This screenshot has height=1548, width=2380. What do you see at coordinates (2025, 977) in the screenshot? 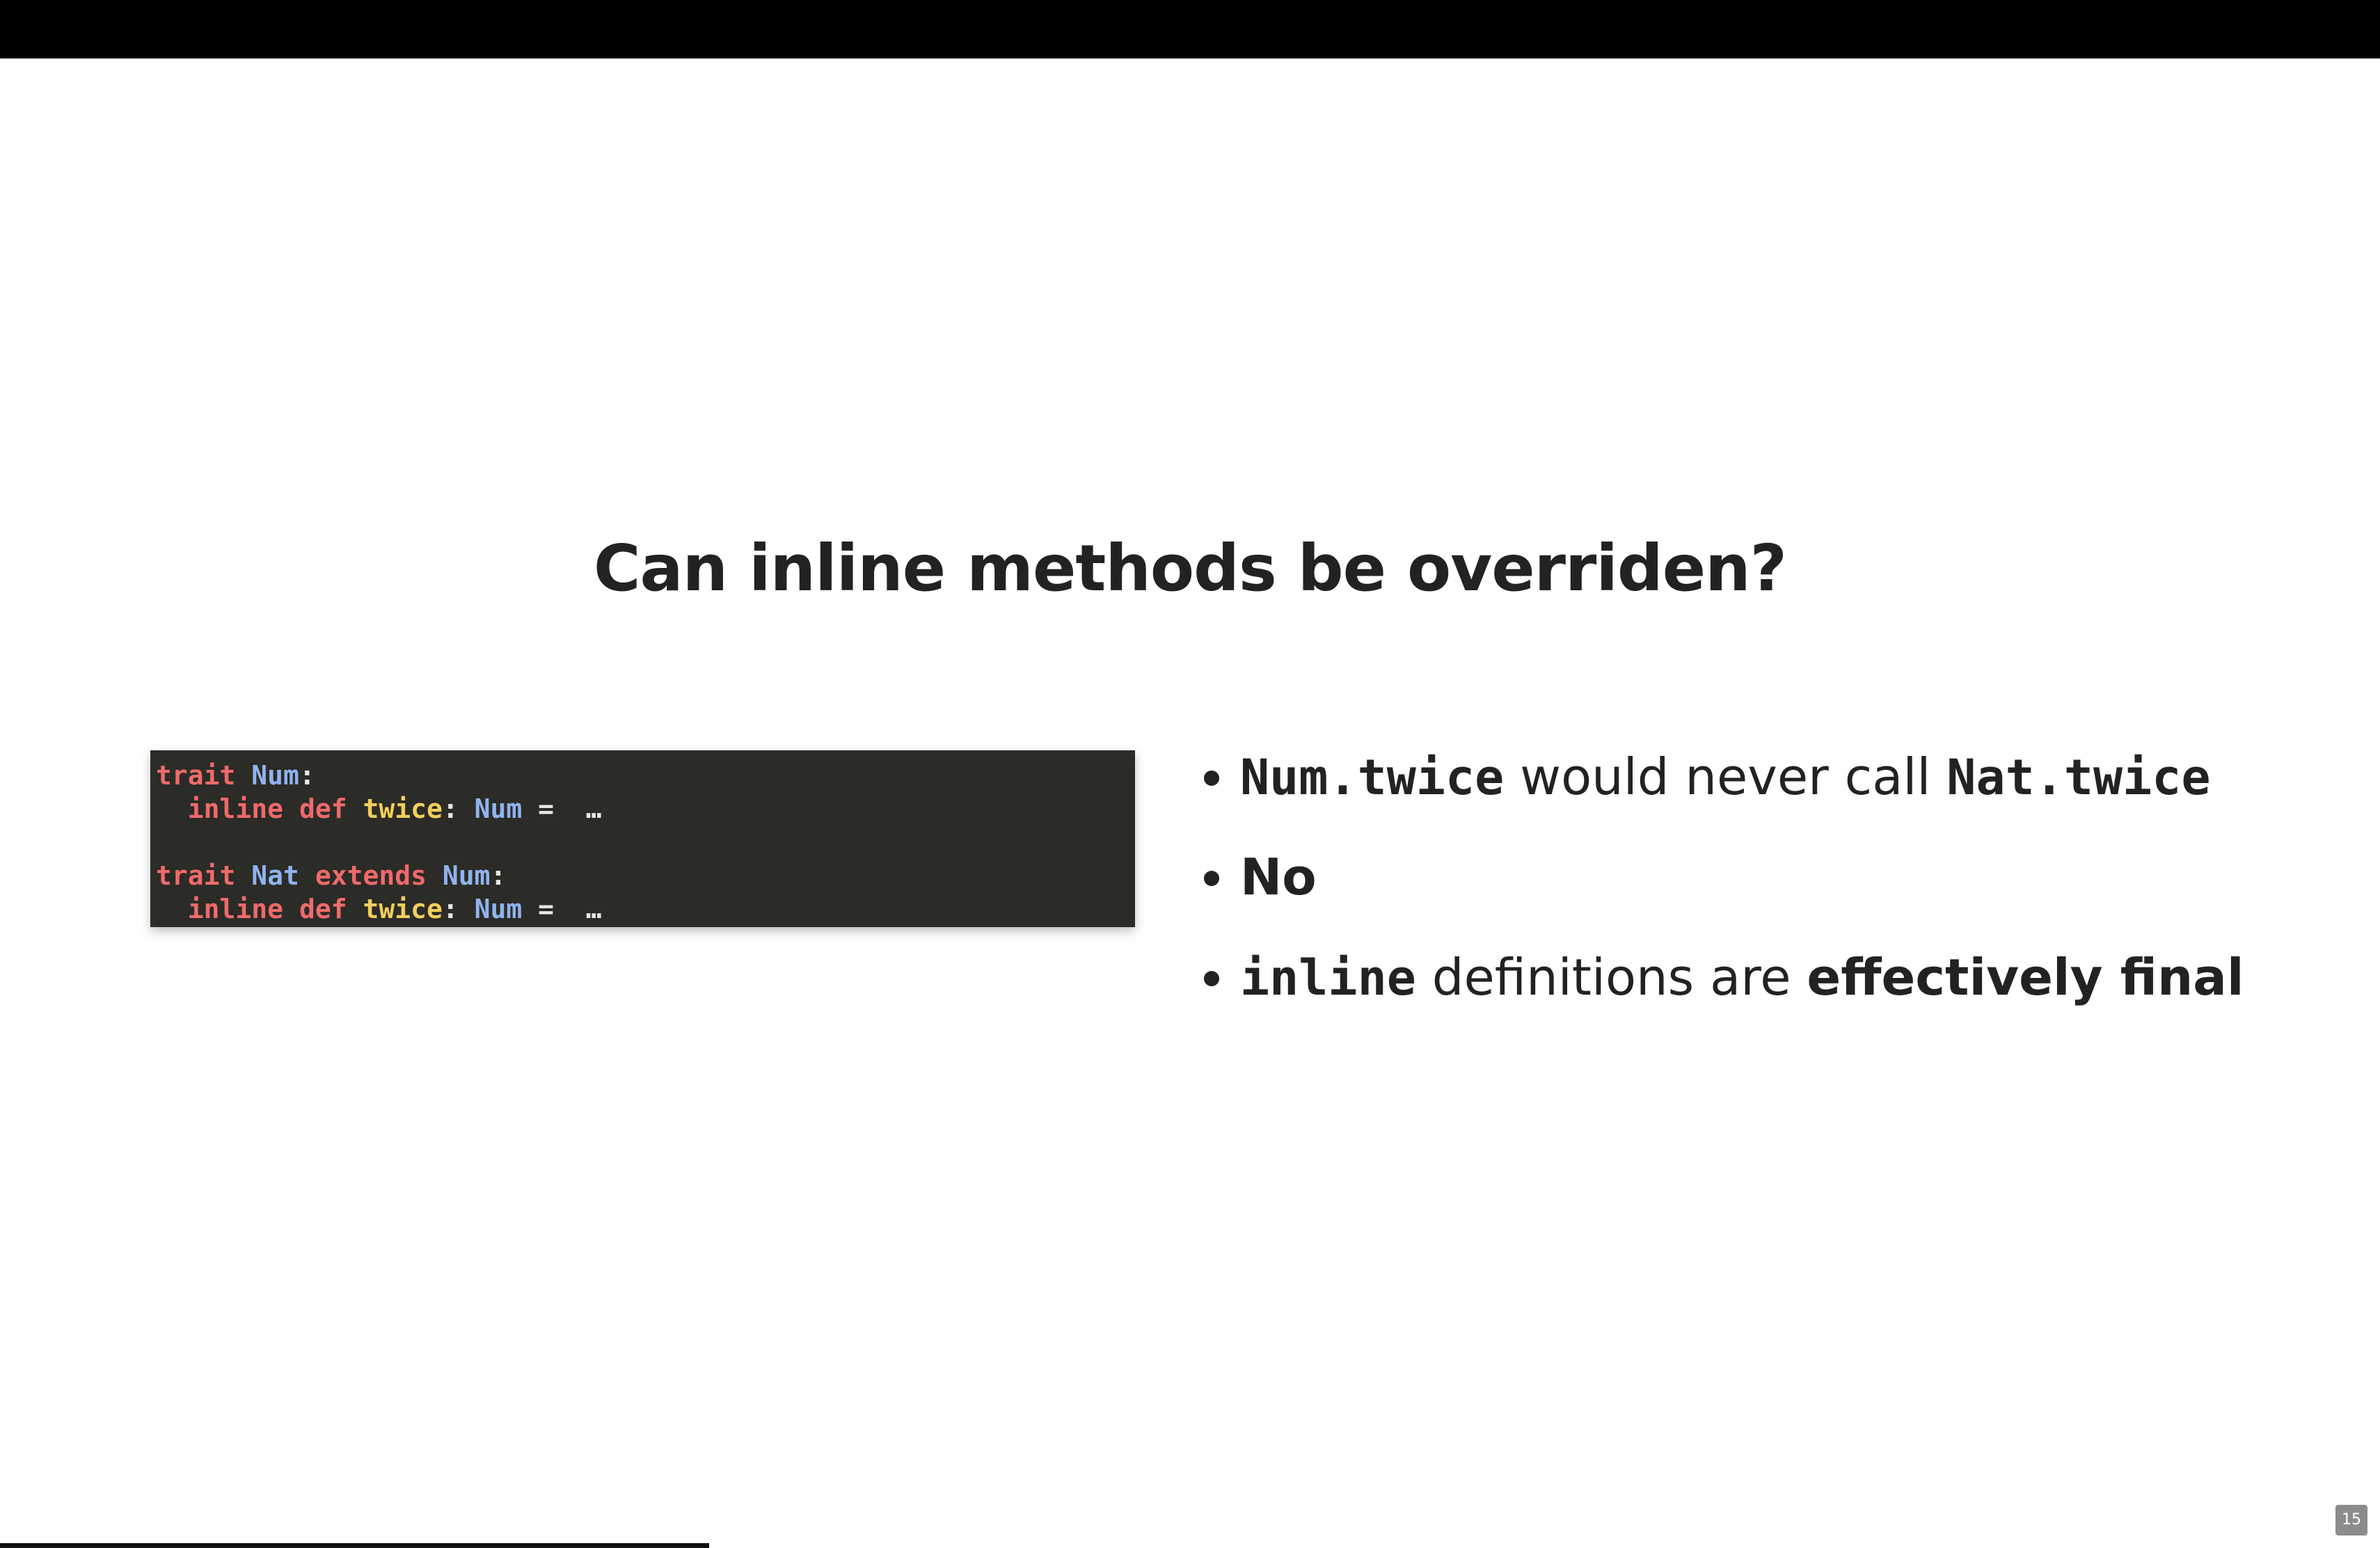
I see `bullet-strong-text: effectively final` at bounding box center [2025, 977].